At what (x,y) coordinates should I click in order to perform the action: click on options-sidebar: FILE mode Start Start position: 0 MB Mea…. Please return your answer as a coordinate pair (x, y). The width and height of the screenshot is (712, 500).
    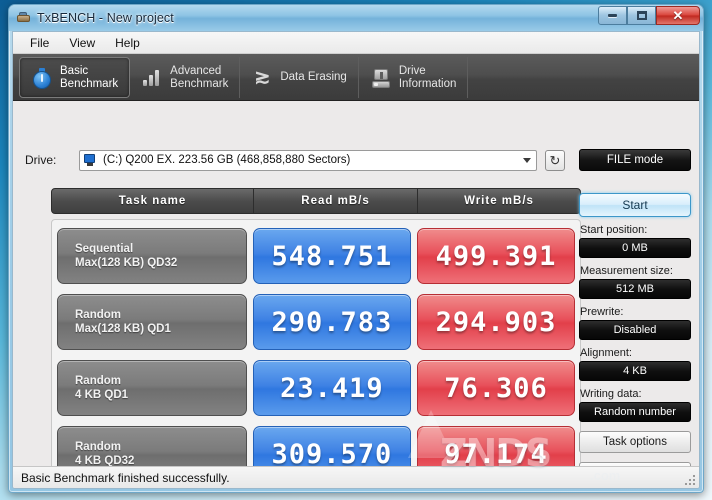
    Looking at the image, I should click on (635, 316).